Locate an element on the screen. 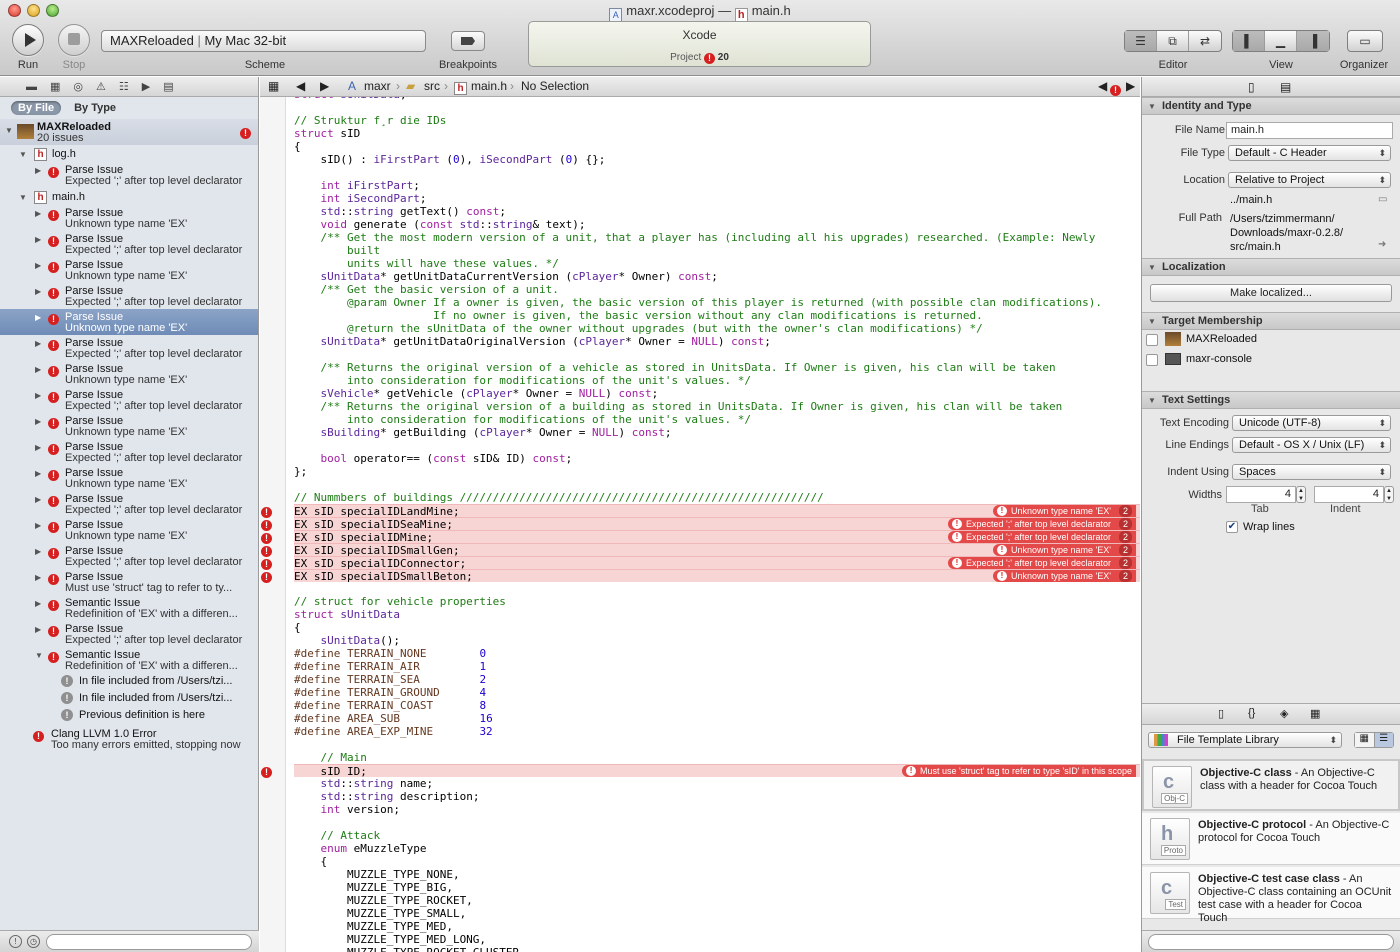 The height and width of the screenshot is (952, 1400). code-line: }; is located at coordinates (717, 471).